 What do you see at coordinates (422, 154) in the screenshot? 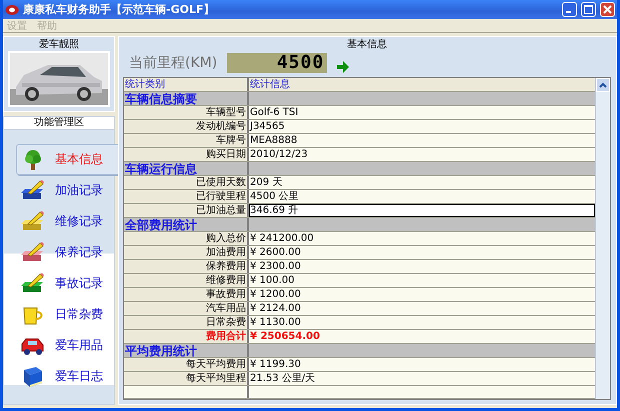
I see `table-cell: 2010/12/23` at bounding box center [422, 154].